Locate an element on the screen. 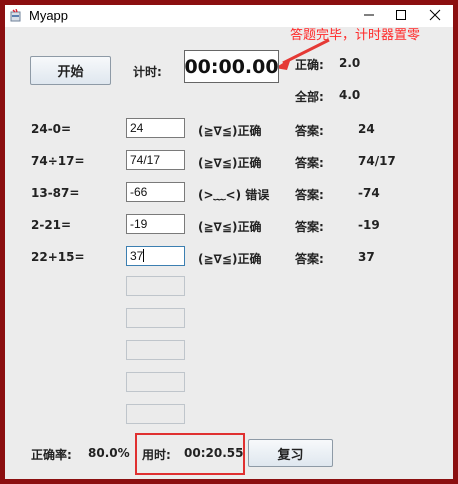 Image resolution: width=458 pixels, height=484 pixels. question-text: 22+15= is located at coordinates (58, 257).